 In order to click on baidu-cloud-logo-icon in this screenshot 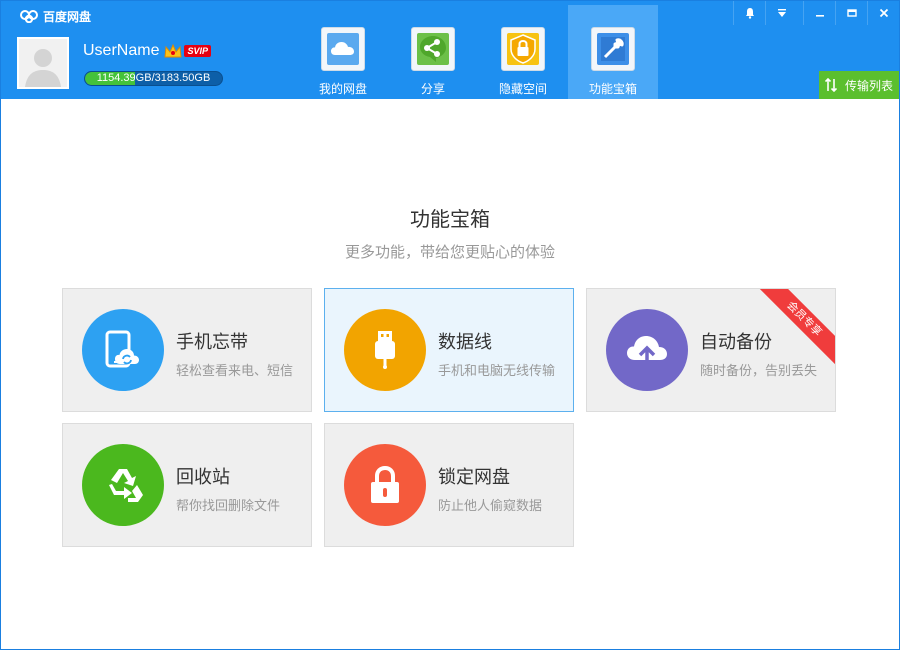, I will do `click(29, 16)`.